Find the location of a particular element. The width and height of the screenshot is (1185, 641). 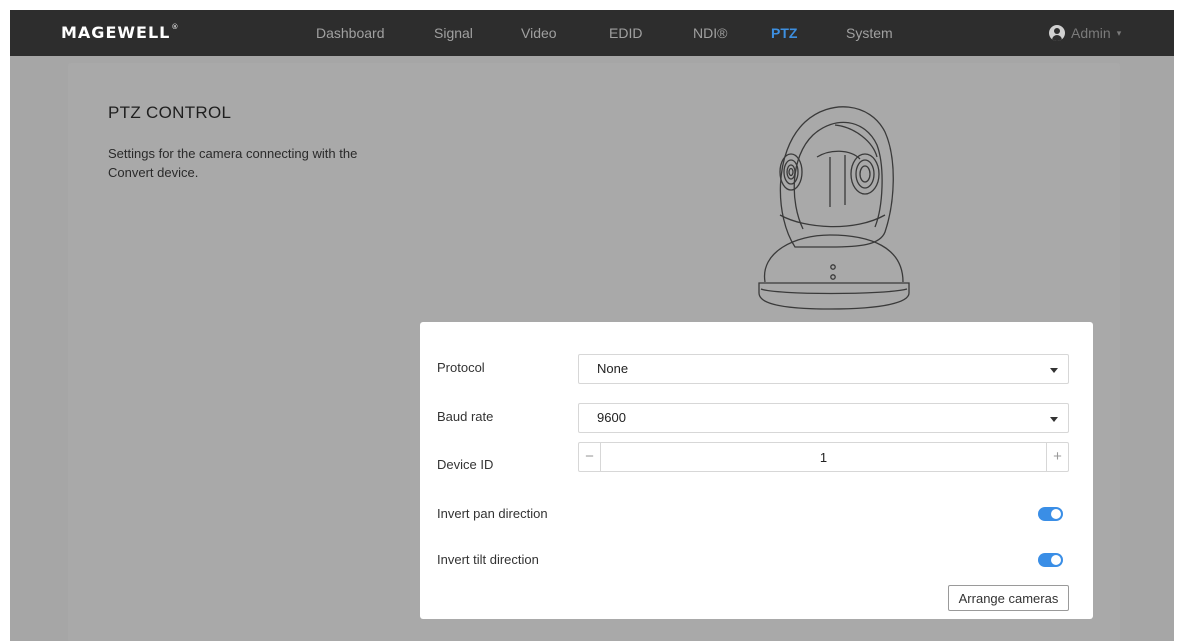

arrange-cameras-button: Arrange cameras is located at coordinates (1008, 598).